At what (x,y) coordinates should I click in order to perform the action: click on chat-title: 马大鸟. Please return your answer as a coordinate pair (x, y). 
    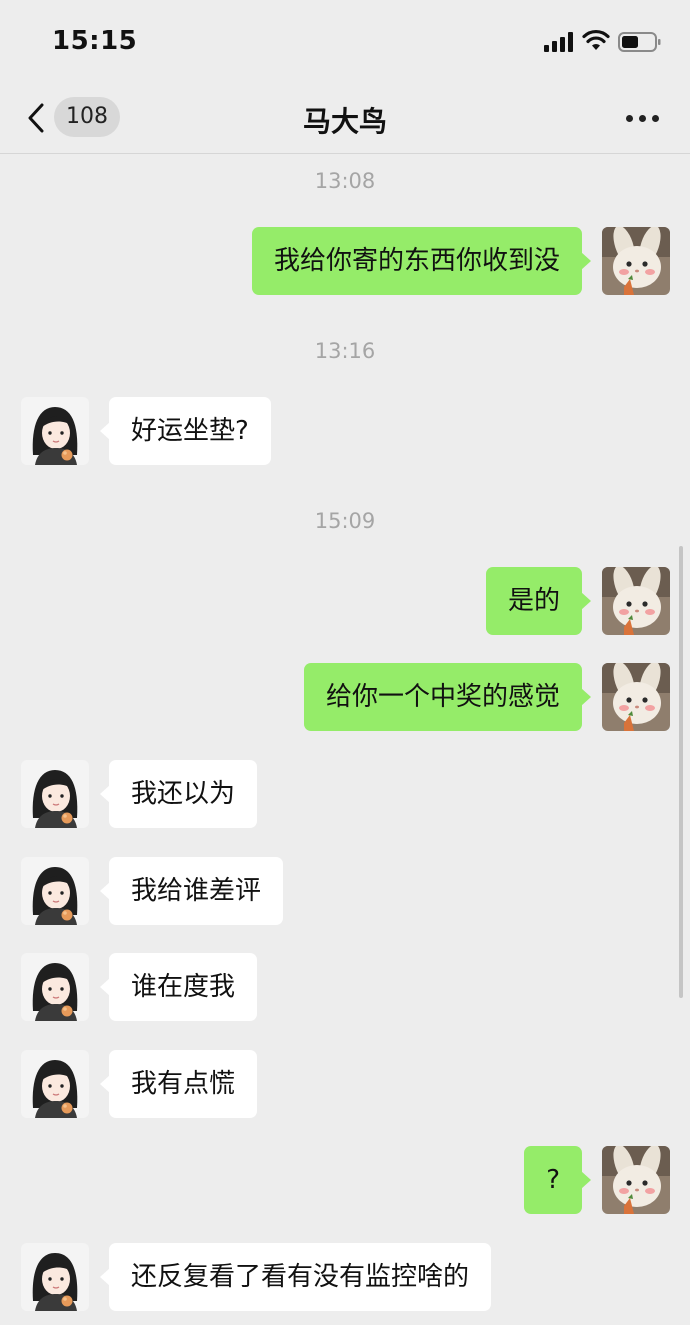
    Looking at the image, I should click on (344, 121).